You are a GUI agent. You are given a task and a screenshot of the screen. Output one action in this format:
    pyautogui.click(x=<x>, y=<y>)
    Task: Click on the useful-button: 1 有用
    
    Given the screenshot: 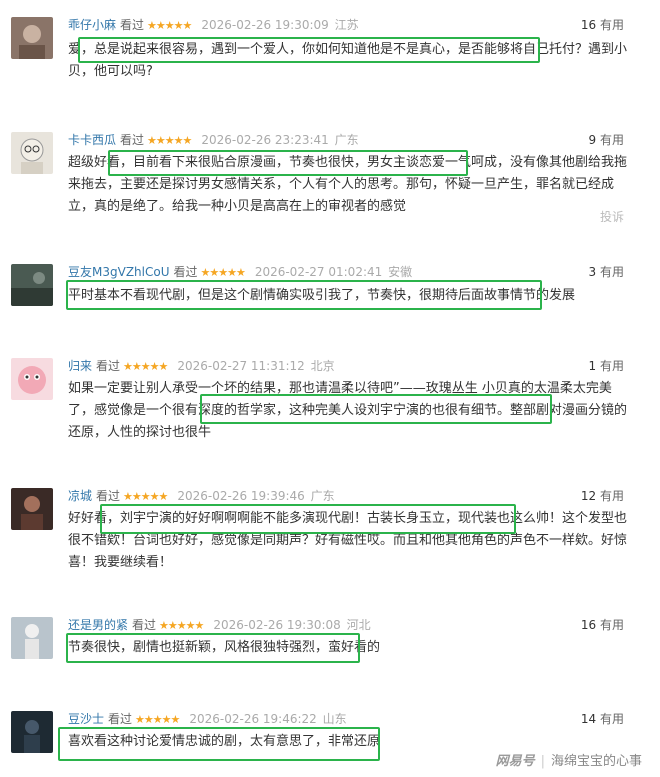 What is the action you would take?
    pyautogui.click(x=606, y=366)
    